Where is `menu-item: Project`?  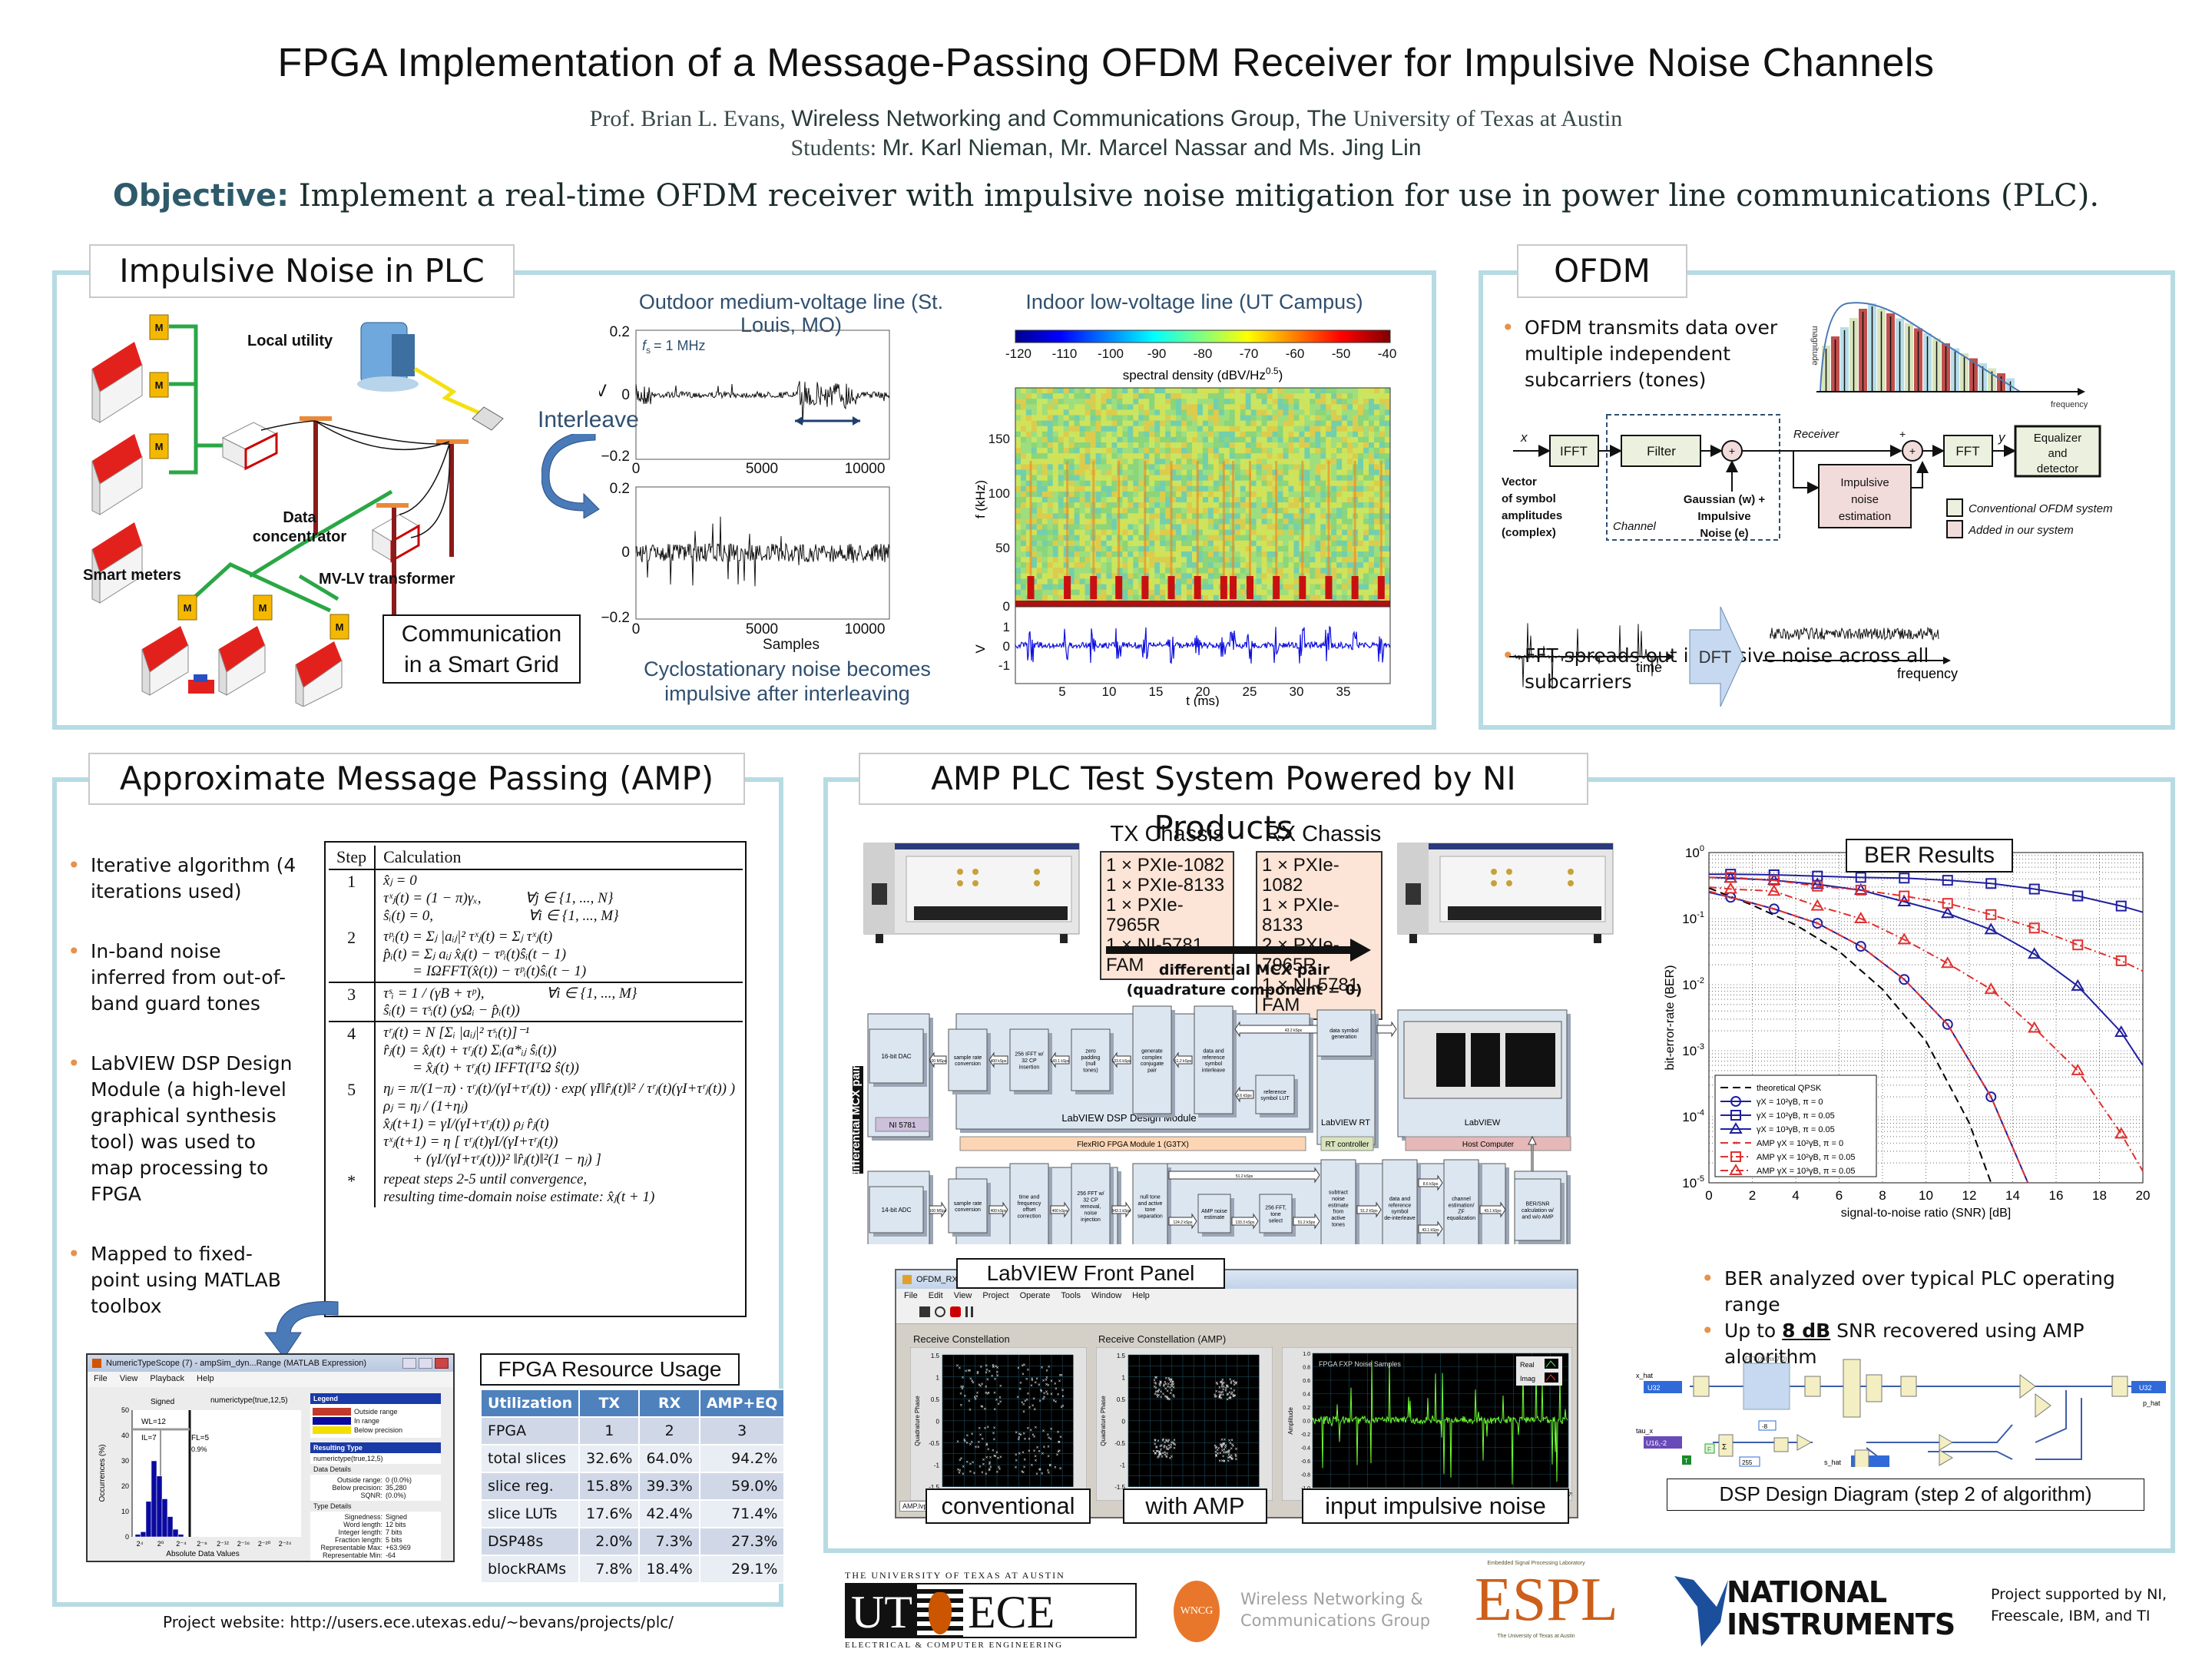 menu-item: Project is located at coordinates (995, 1296).